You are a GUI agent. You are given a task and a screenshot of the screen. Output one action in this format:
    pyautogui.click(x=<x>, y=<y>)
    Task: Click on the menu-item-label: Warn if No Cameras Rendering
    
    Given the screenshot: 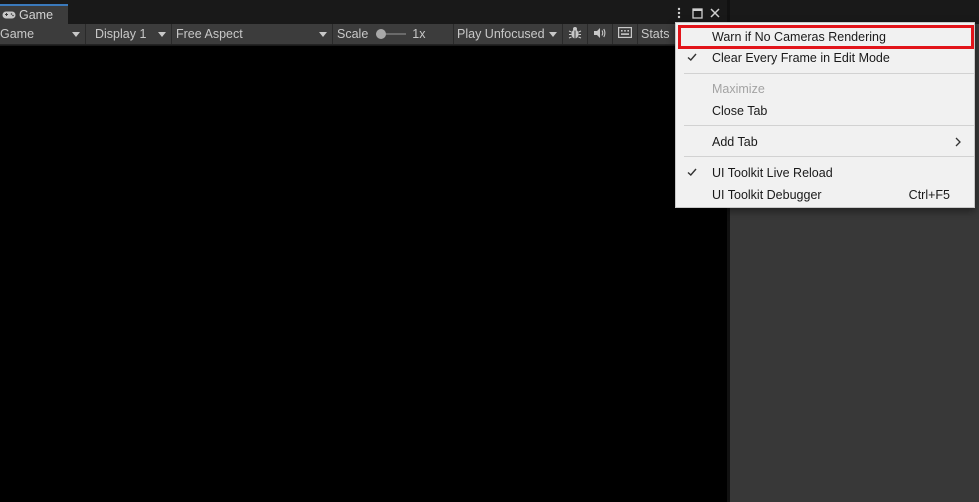 What is the action you would take?
    pyautogui.click(x=799, y=37)
    